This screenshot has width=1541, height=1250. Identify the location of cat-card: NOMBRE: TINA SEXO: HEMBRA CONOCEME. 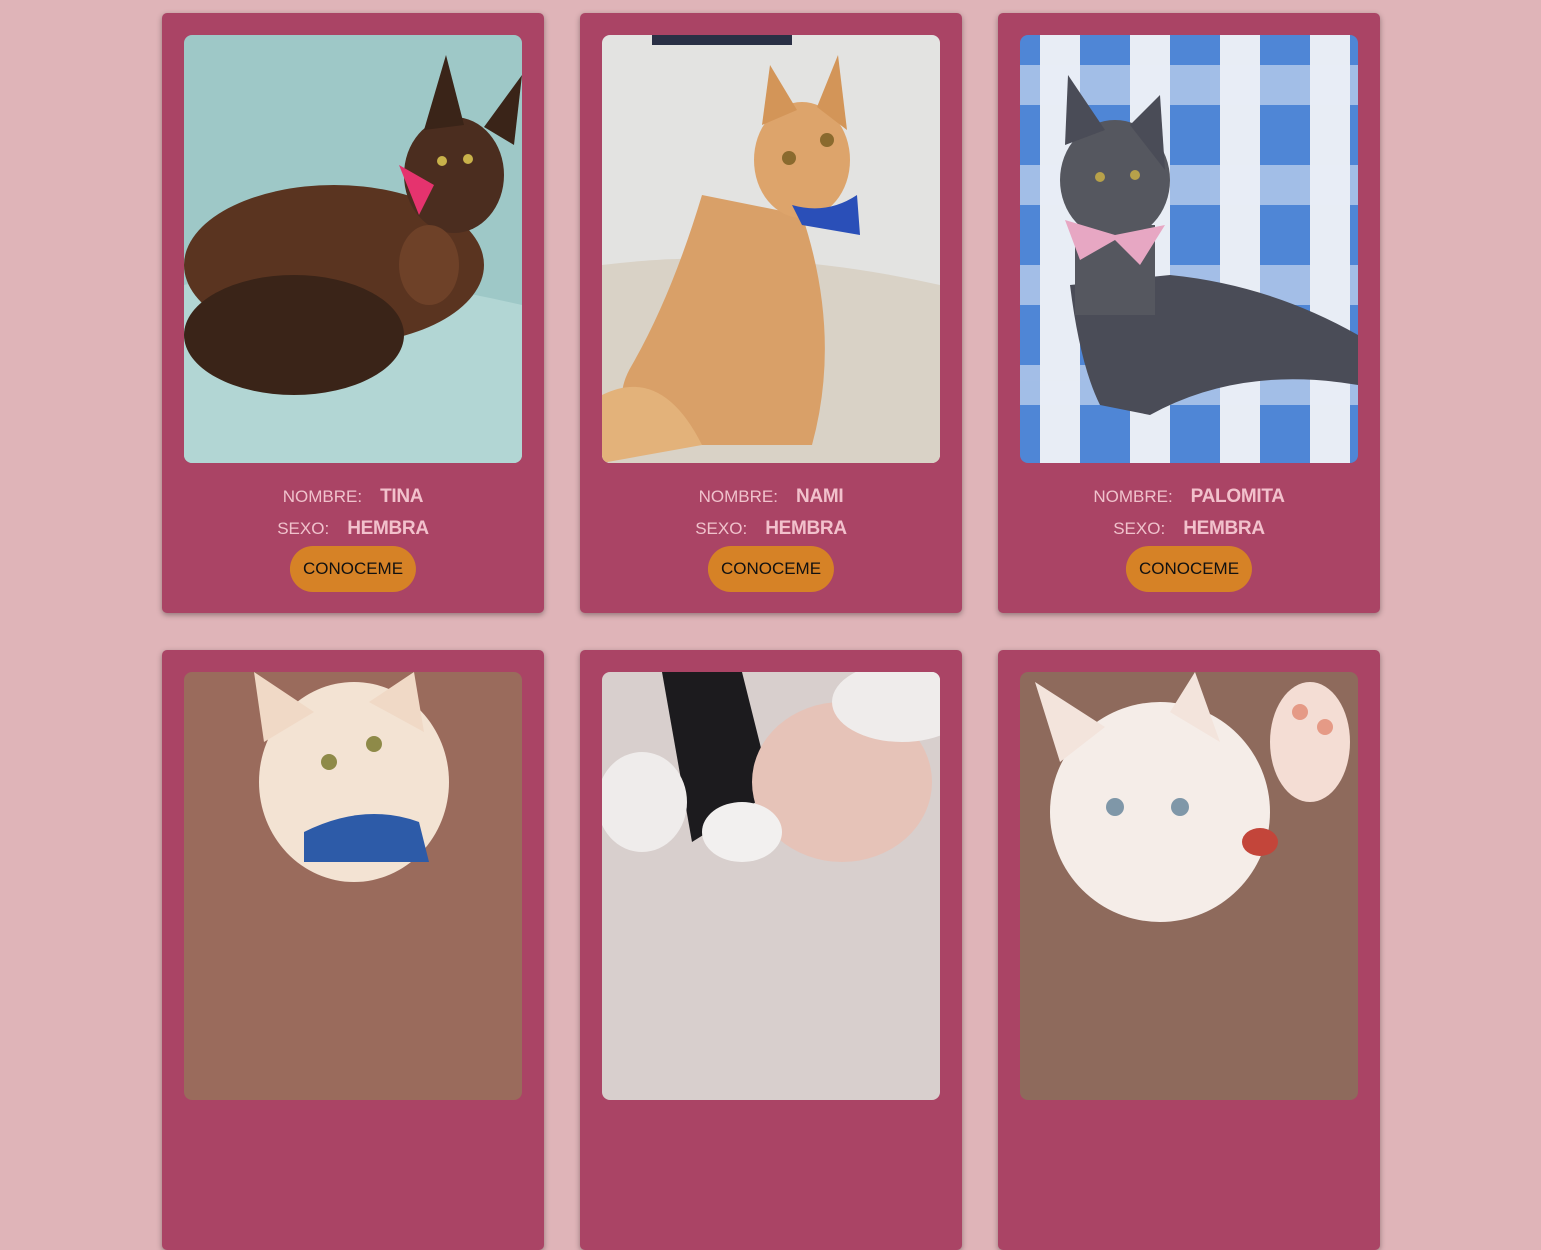
(353, 313).